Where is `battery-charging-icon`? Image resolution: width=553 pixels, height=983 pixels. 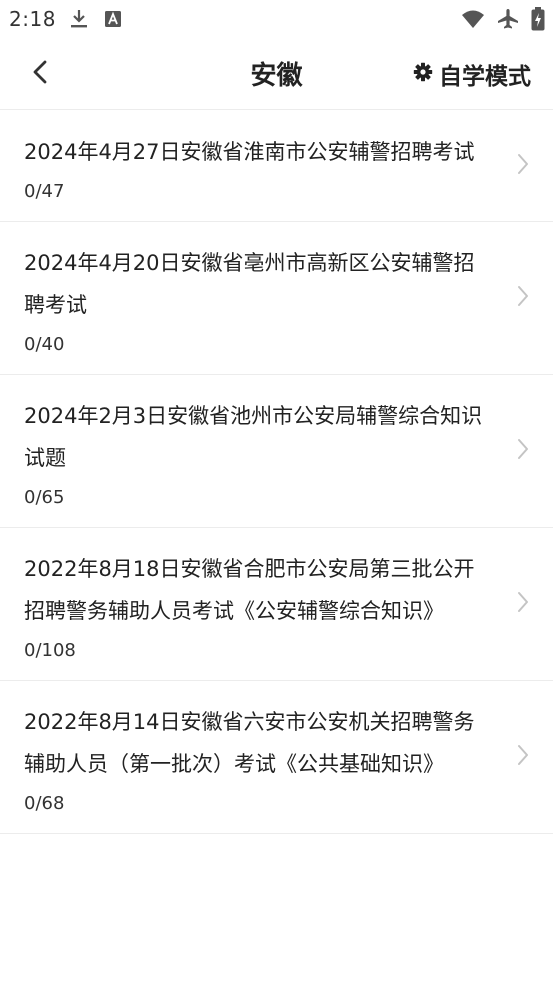
battery-charging-icon is located at coordinates (538, 19).